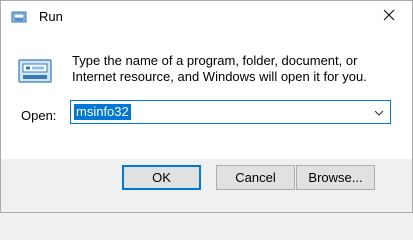 This screenshot has width=413, height=240. I want to click on open-label: Open:, so click(39, 115).